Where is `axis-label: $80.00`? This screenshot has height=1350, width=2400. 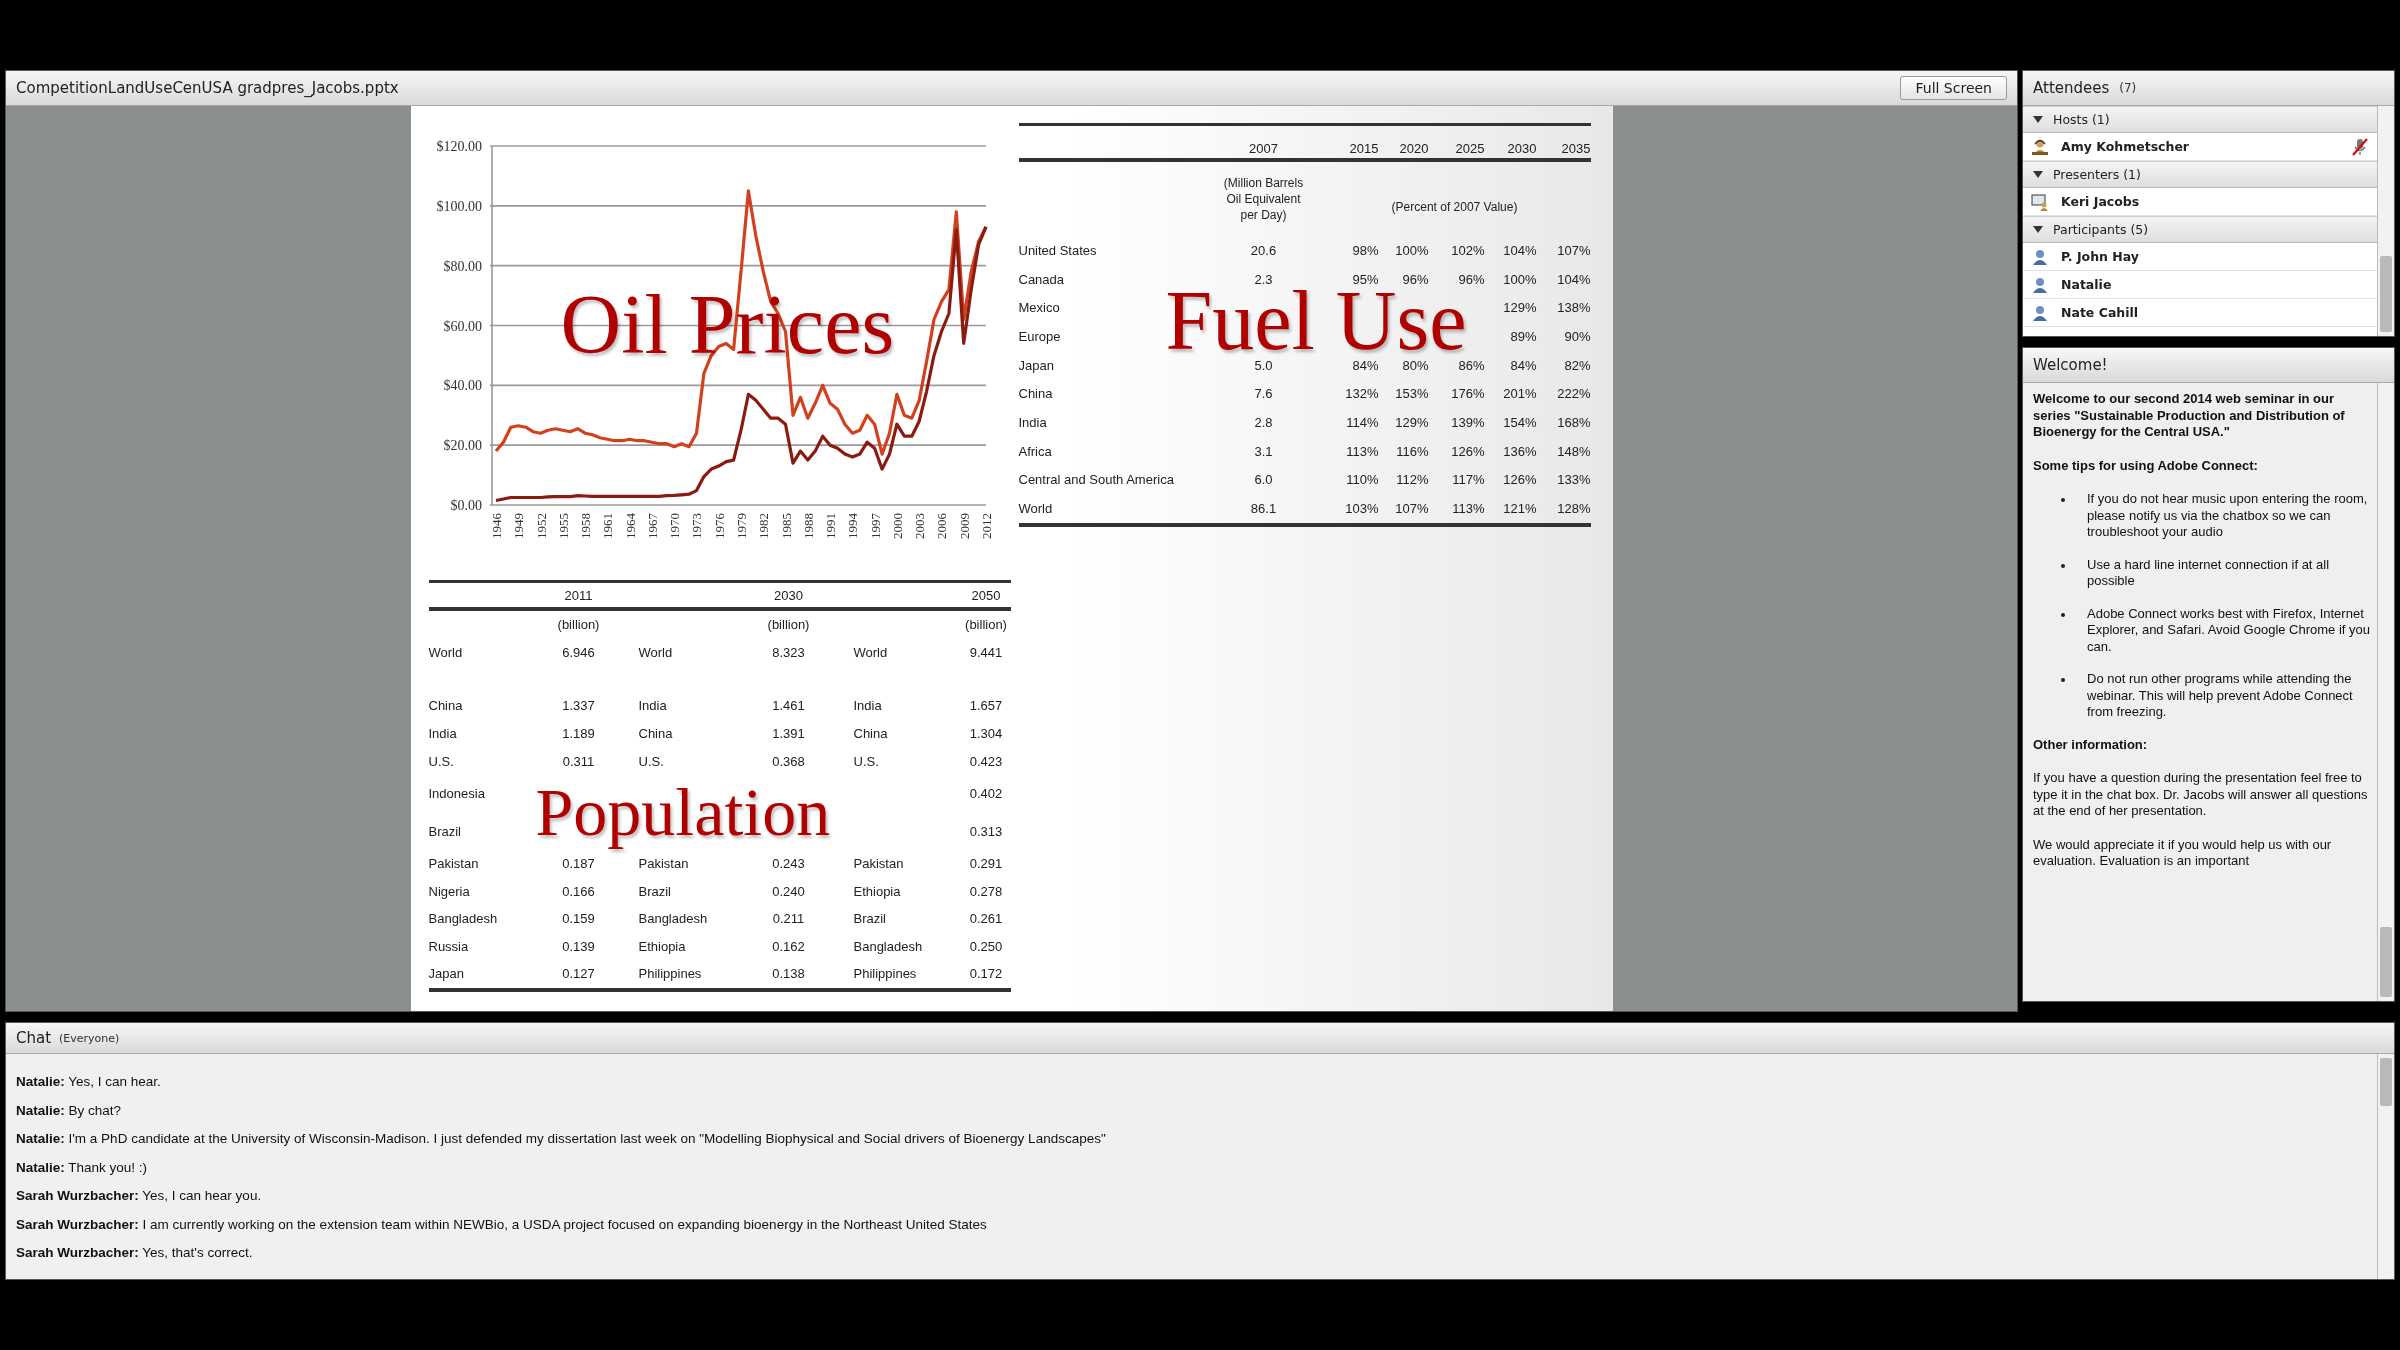 axis-label: $80.00 is located at coordinates (462, 266).